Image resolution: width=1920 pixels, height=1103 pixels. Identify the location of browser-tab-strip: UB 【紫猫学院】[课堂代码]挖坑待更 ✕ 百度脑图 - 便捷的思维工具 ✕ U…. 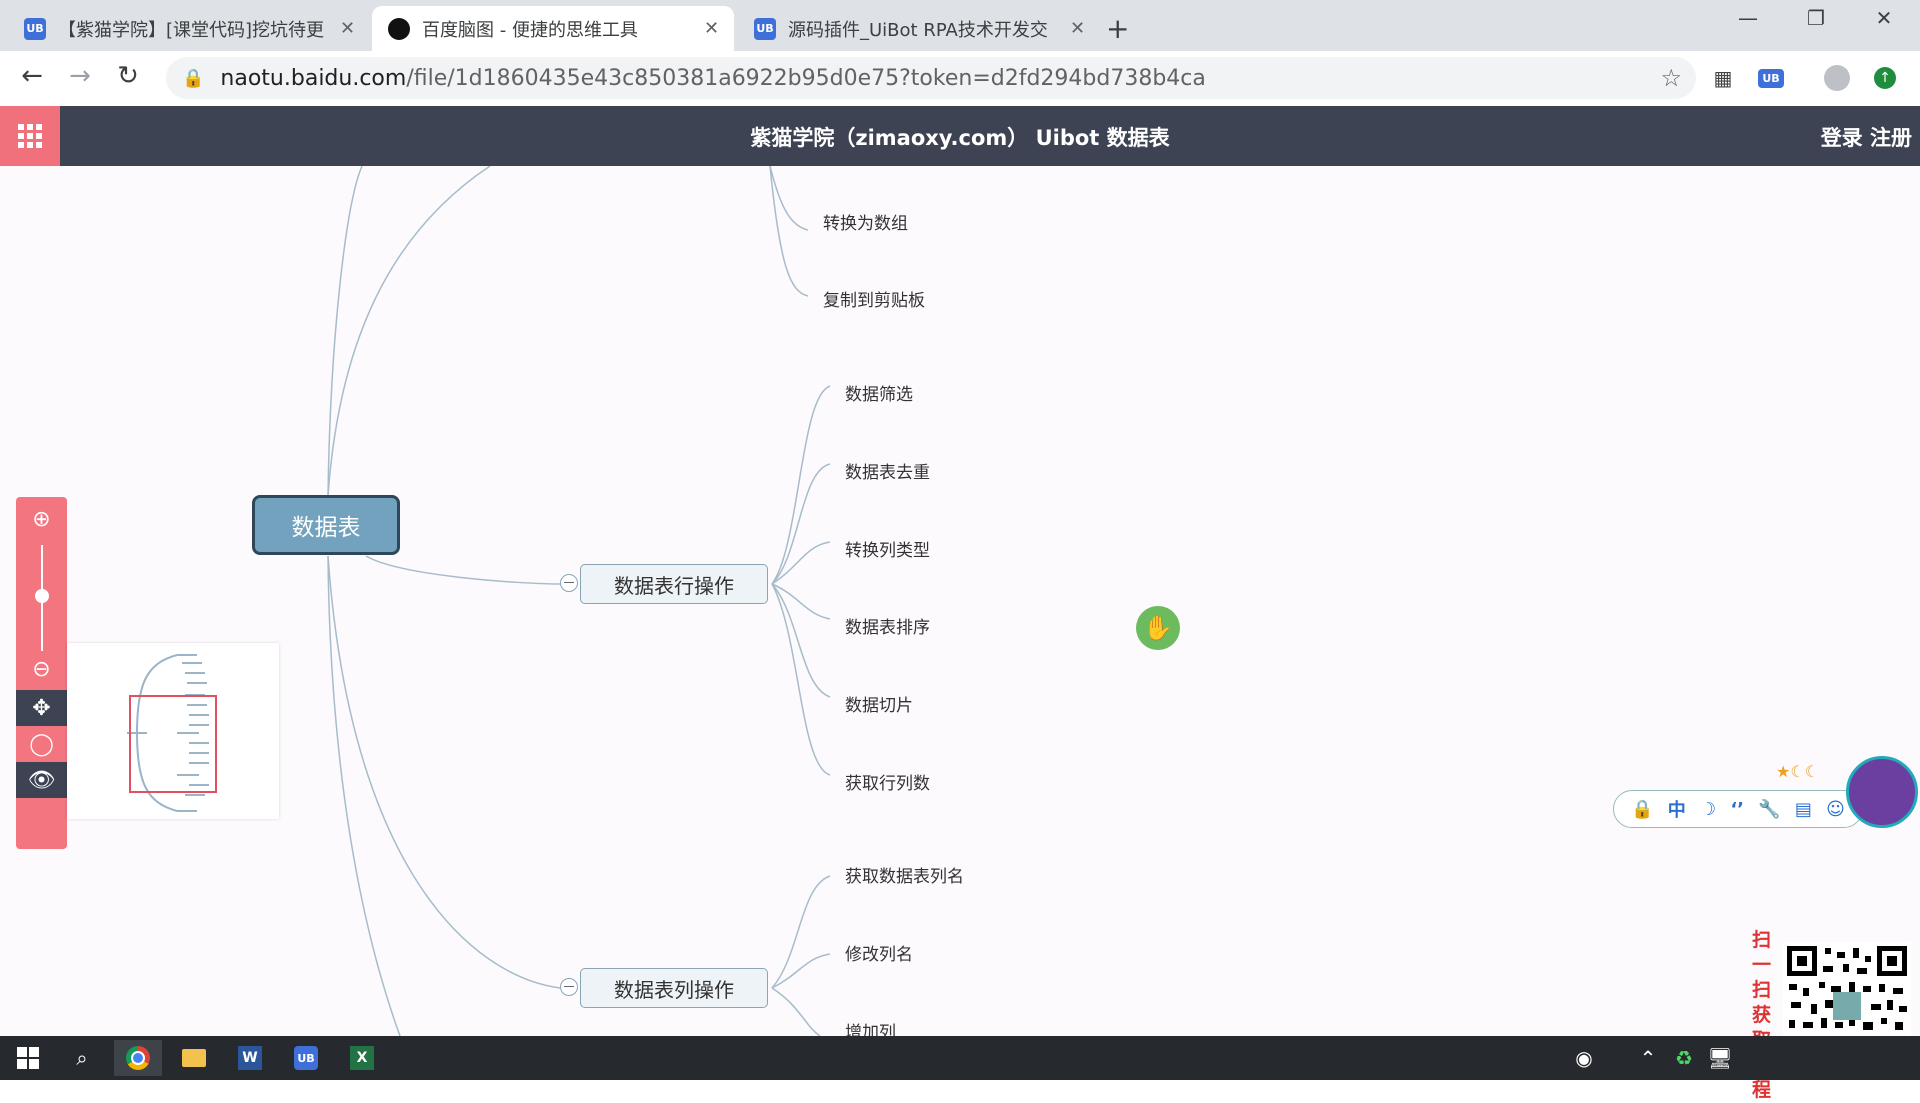
(960, 25).